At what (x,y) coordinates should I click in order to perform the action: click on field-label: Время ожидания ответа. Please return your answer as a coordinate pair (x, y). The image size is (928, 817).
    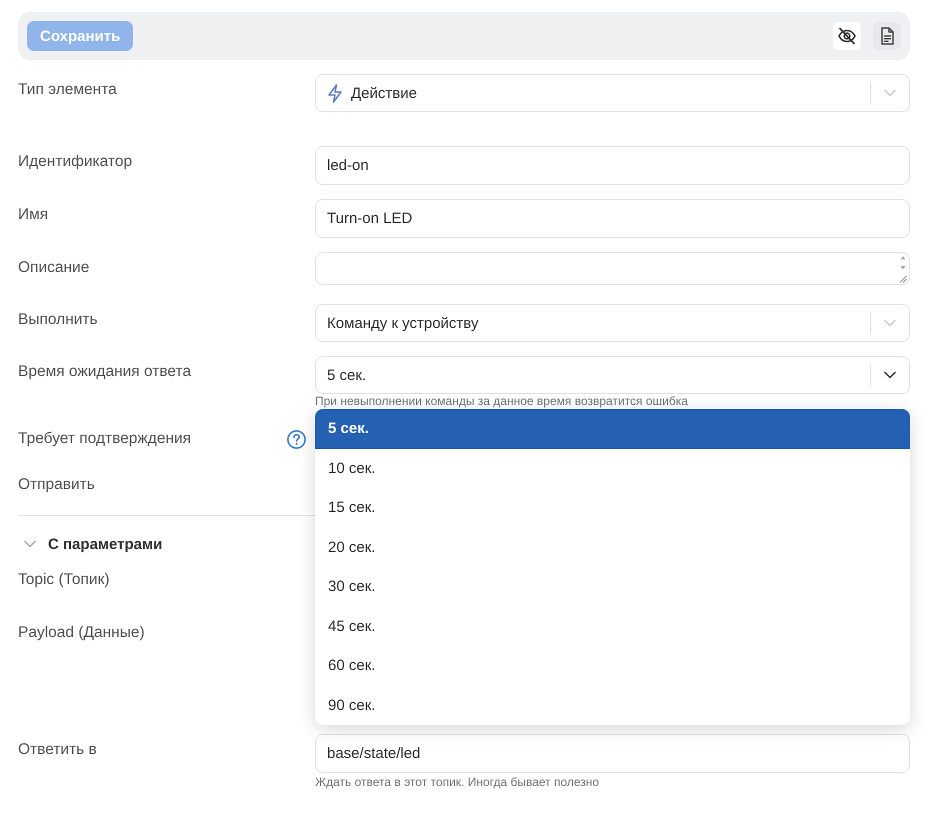
    Looking at the image, I should click on (105, 372).